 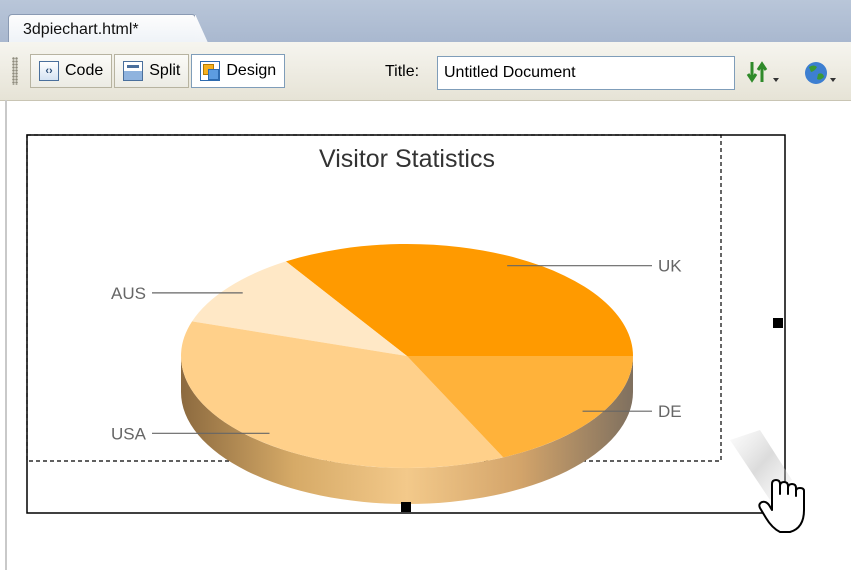 What do you see at coordinates (402, 71) in the screenshot?
I see `document-title-label: Title:` at bounding box center [402, 71].